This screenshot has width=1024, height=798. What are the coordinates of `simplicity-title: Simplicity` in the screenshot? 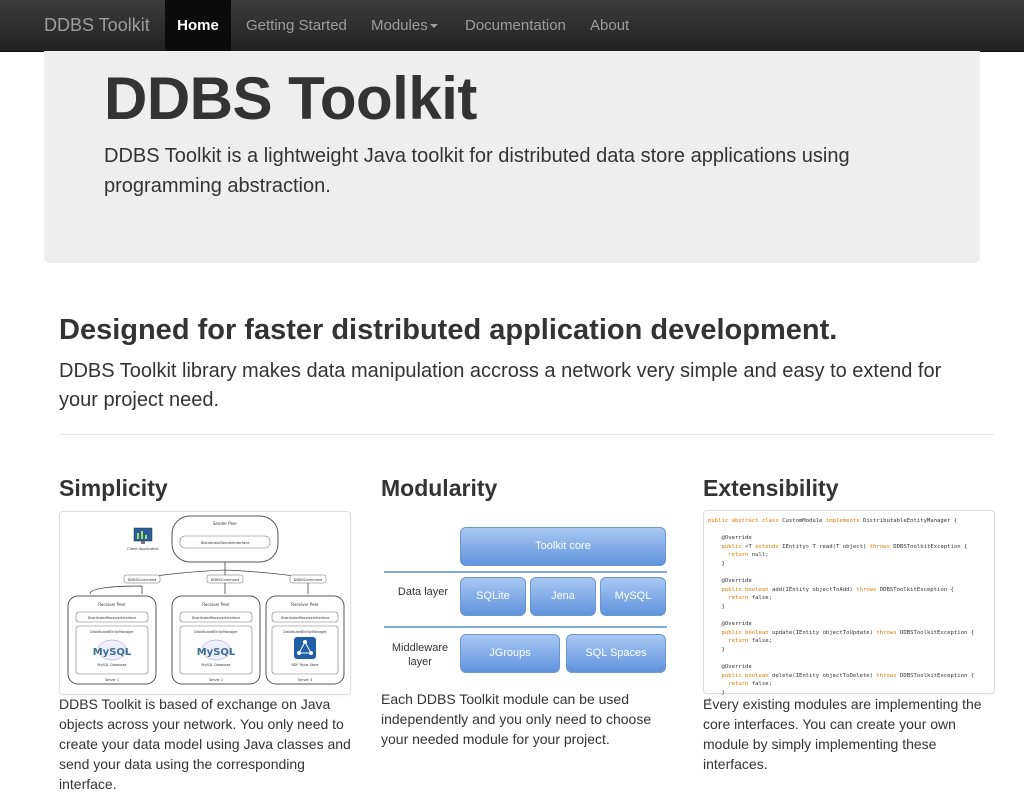 It's located at (113, 488).